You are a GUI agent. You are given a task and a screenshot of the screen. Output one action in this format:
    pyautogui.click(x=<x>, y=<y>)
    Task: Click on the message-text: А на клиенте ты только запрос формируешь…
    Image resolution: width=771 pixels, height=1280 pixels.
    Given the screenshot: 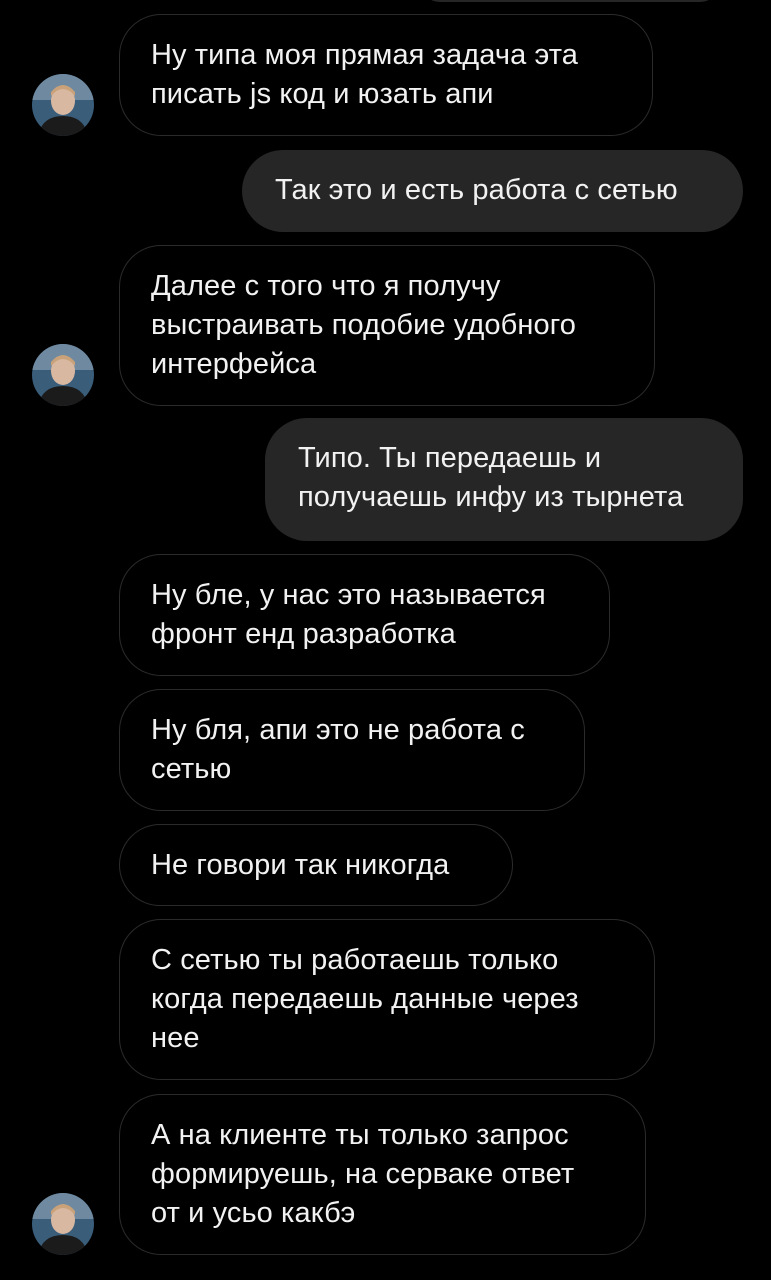 What is the action you would take?
    pyautogui.click(x=363, y=1174)
    